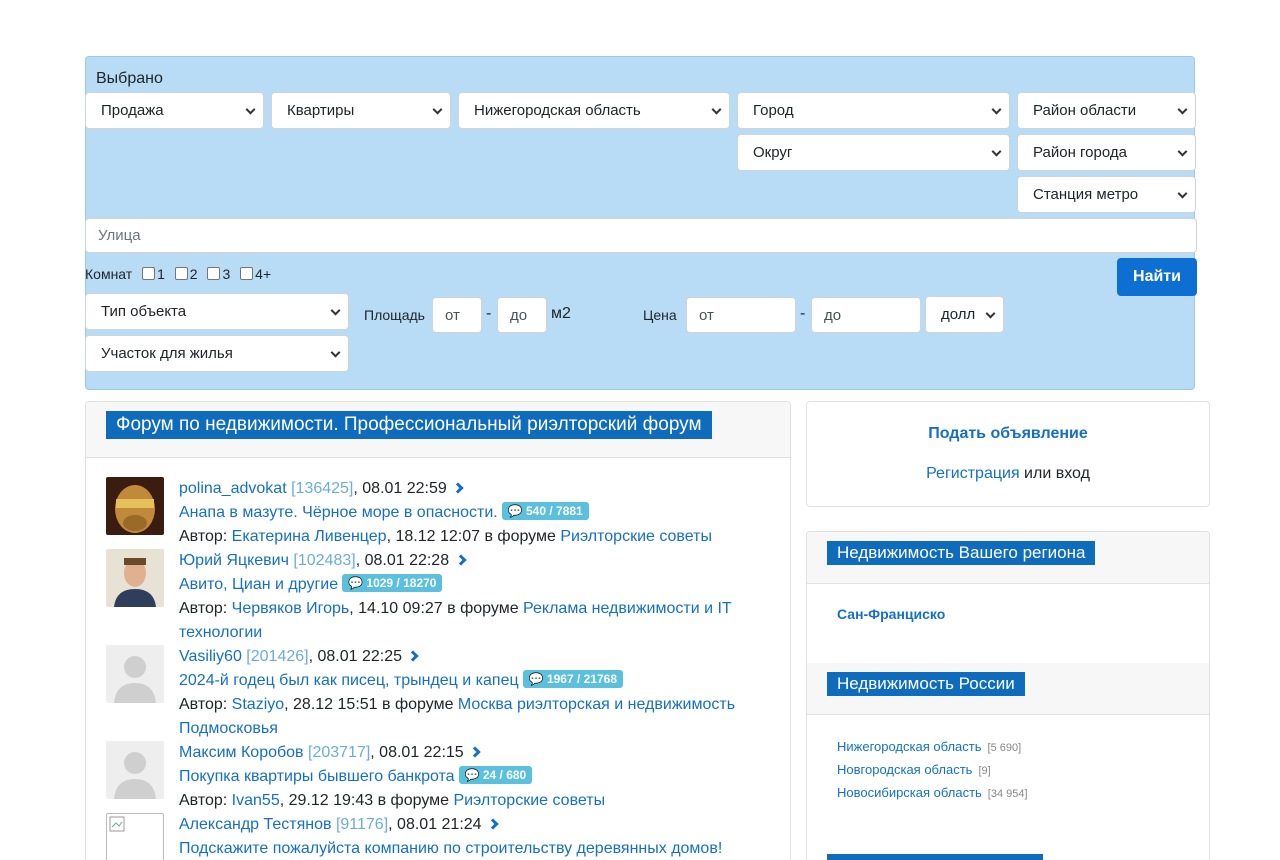 This screenshot has width=1280, height=860. Describe the element at coordinates (1086, 194) in the screenshot. I see `metro-select-value: Станция метро` at that location.